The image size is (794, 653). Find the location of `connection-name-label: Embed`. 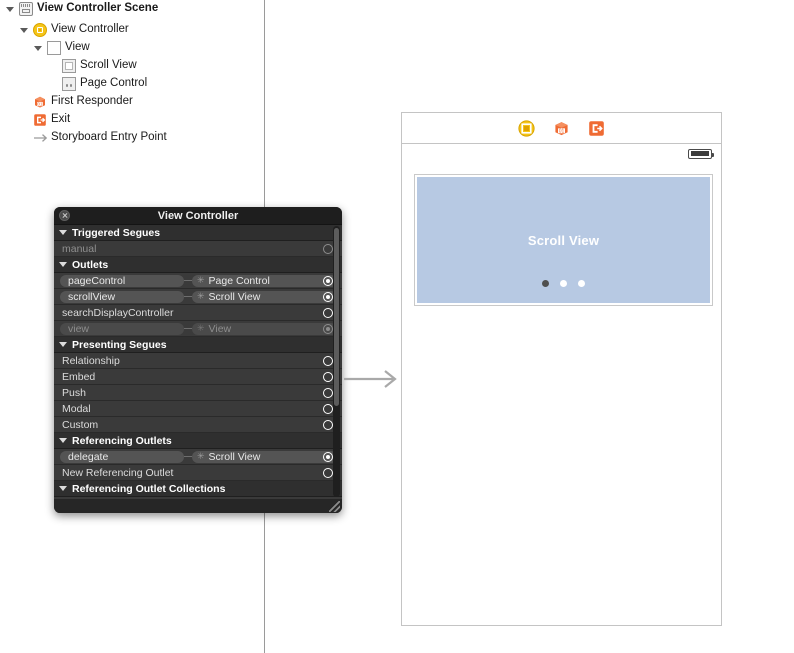

connection-name-label: Embed is located at coordinates (79, 376).